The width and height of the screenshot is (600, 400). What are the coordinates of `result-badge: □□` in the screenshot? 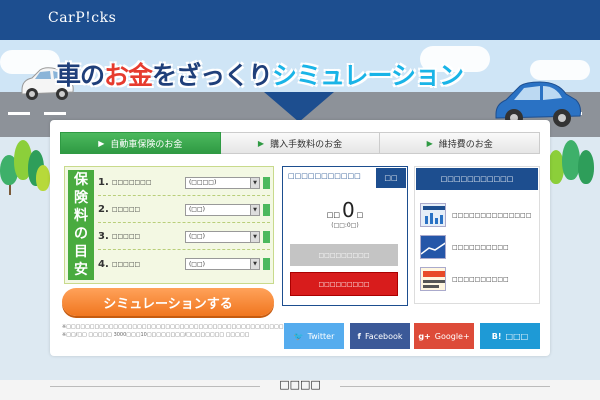 It's located at (391, 178).